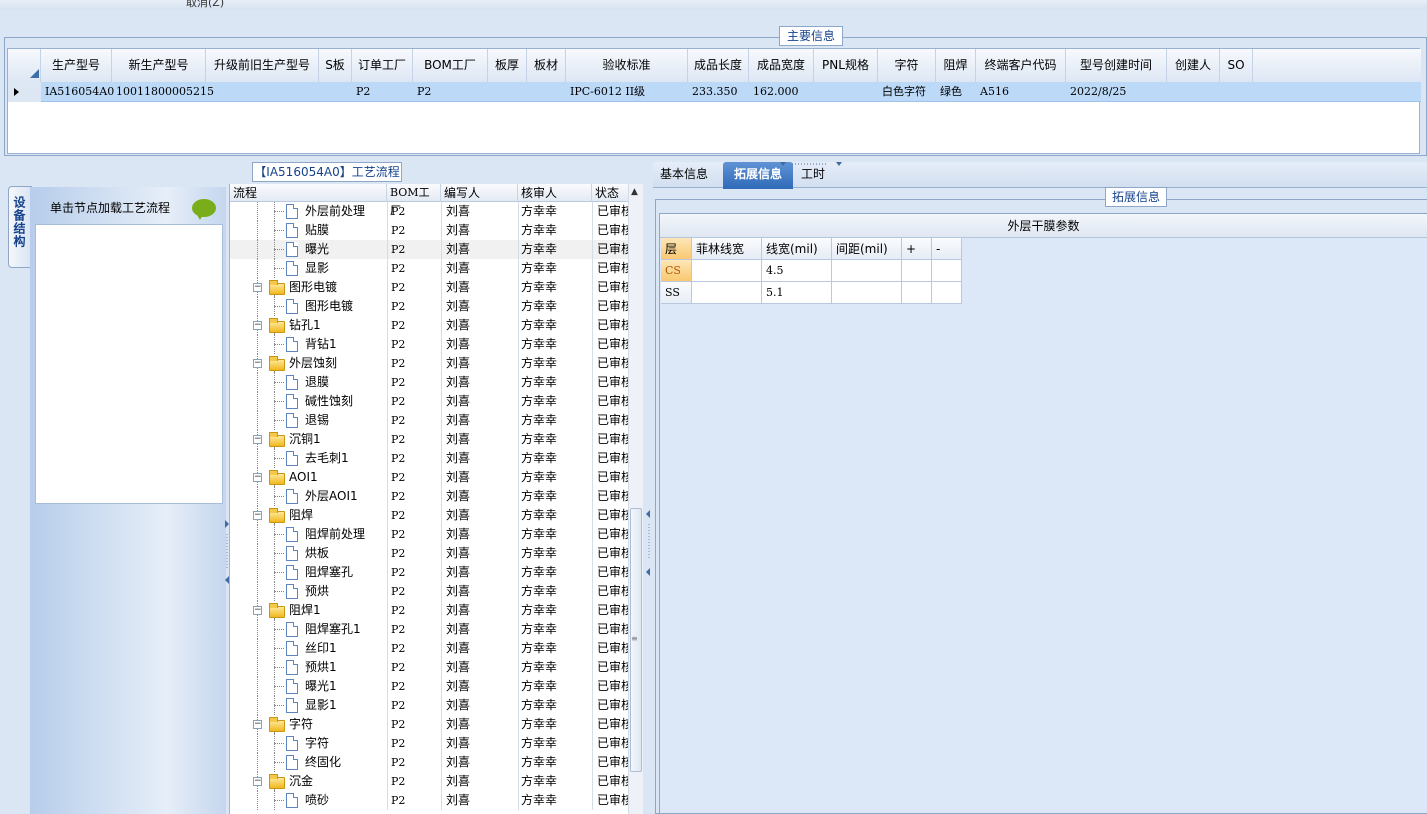 The image size is (1427, 814). Describe the element at coordinates (430, 800) in the screenshot. I see `flow-row: 喷砂 P2 刘喜 方幸幸 已审核` at that location.